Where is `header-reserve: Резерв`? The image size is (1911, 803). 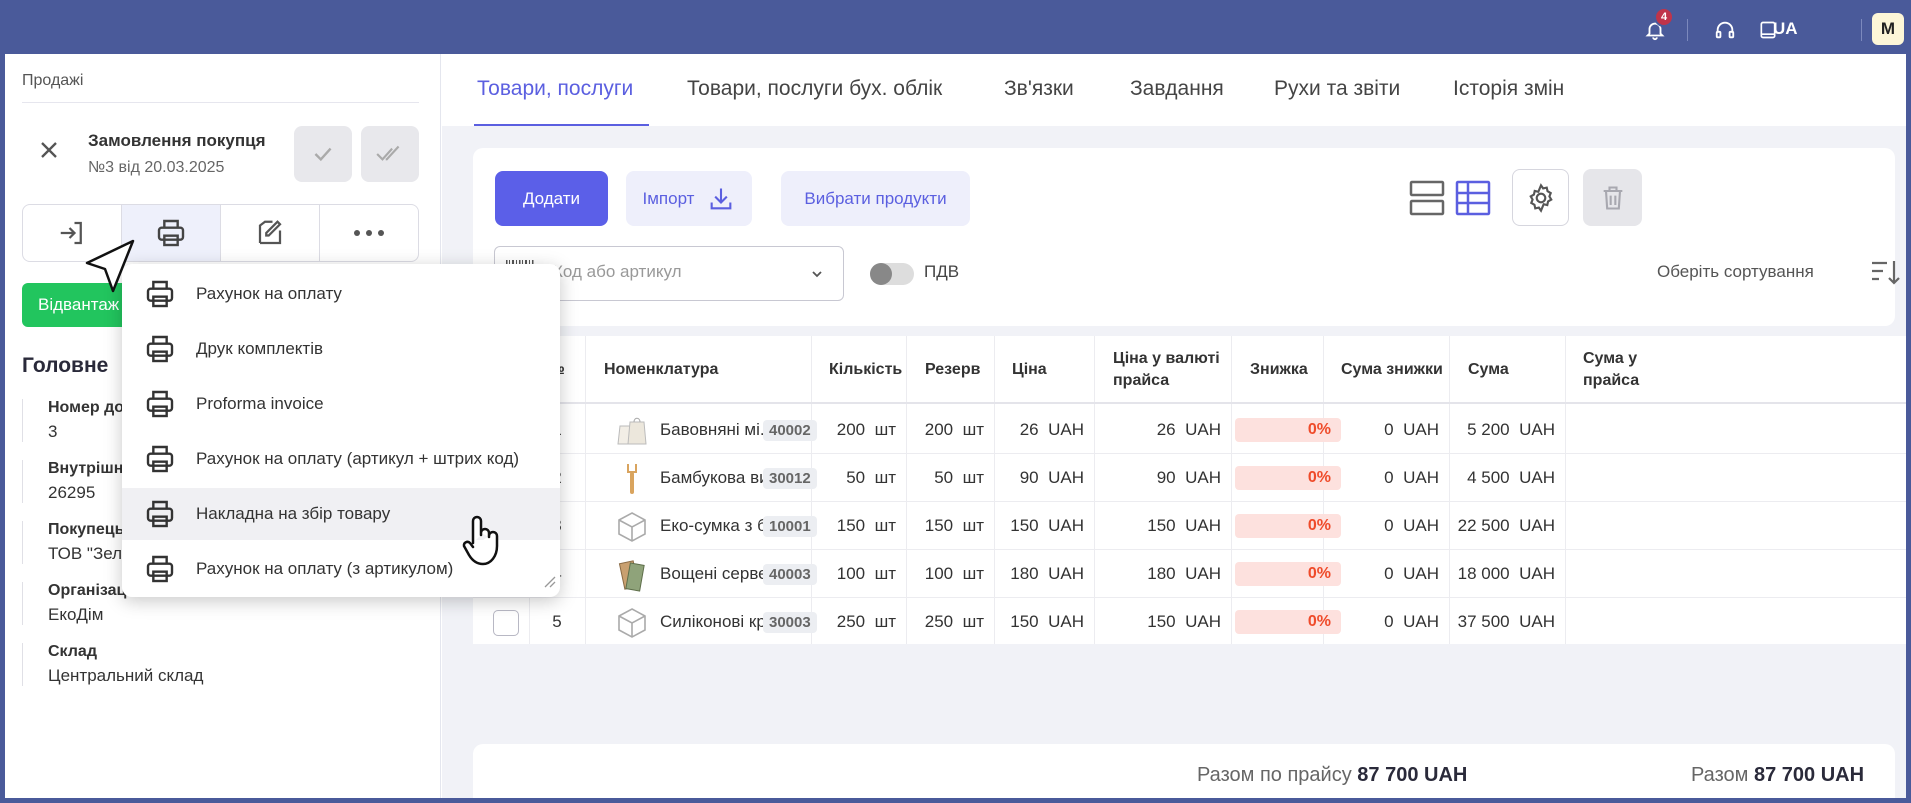
header-reserve: Резерв is located at coordinates (952, 370).